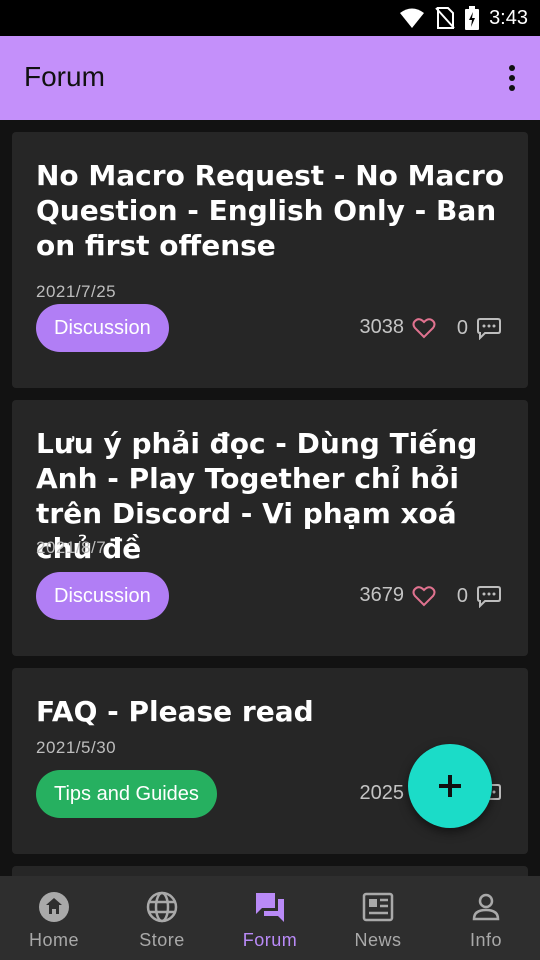 This screenshot has width=540, height=960. I want to click on nav-item-store: Store, so click(162, 918).